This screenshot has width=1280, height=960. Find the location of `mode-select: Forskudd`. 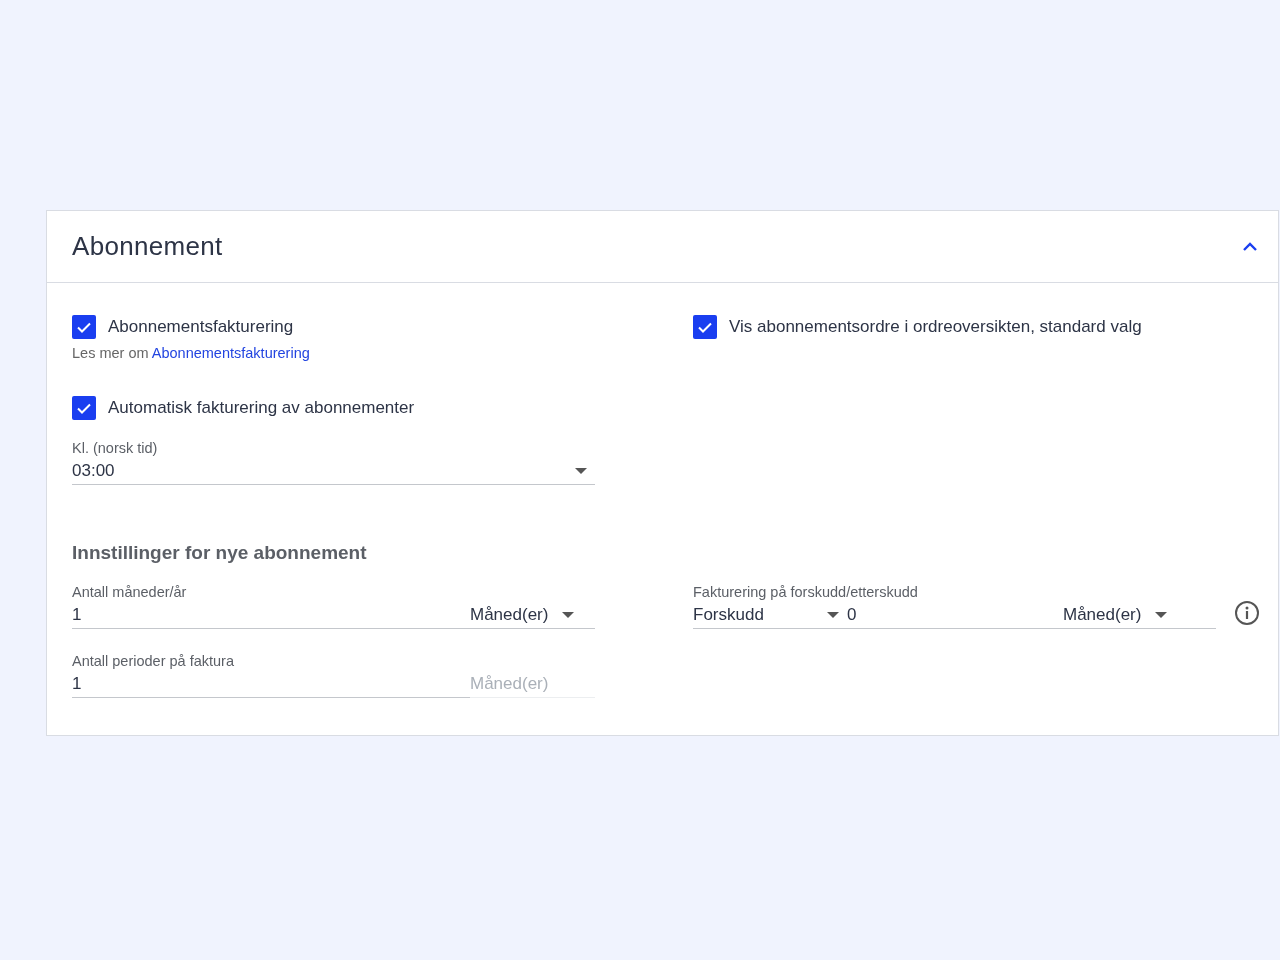

mode-select: Forskudd is located at coordinates (766, 615).